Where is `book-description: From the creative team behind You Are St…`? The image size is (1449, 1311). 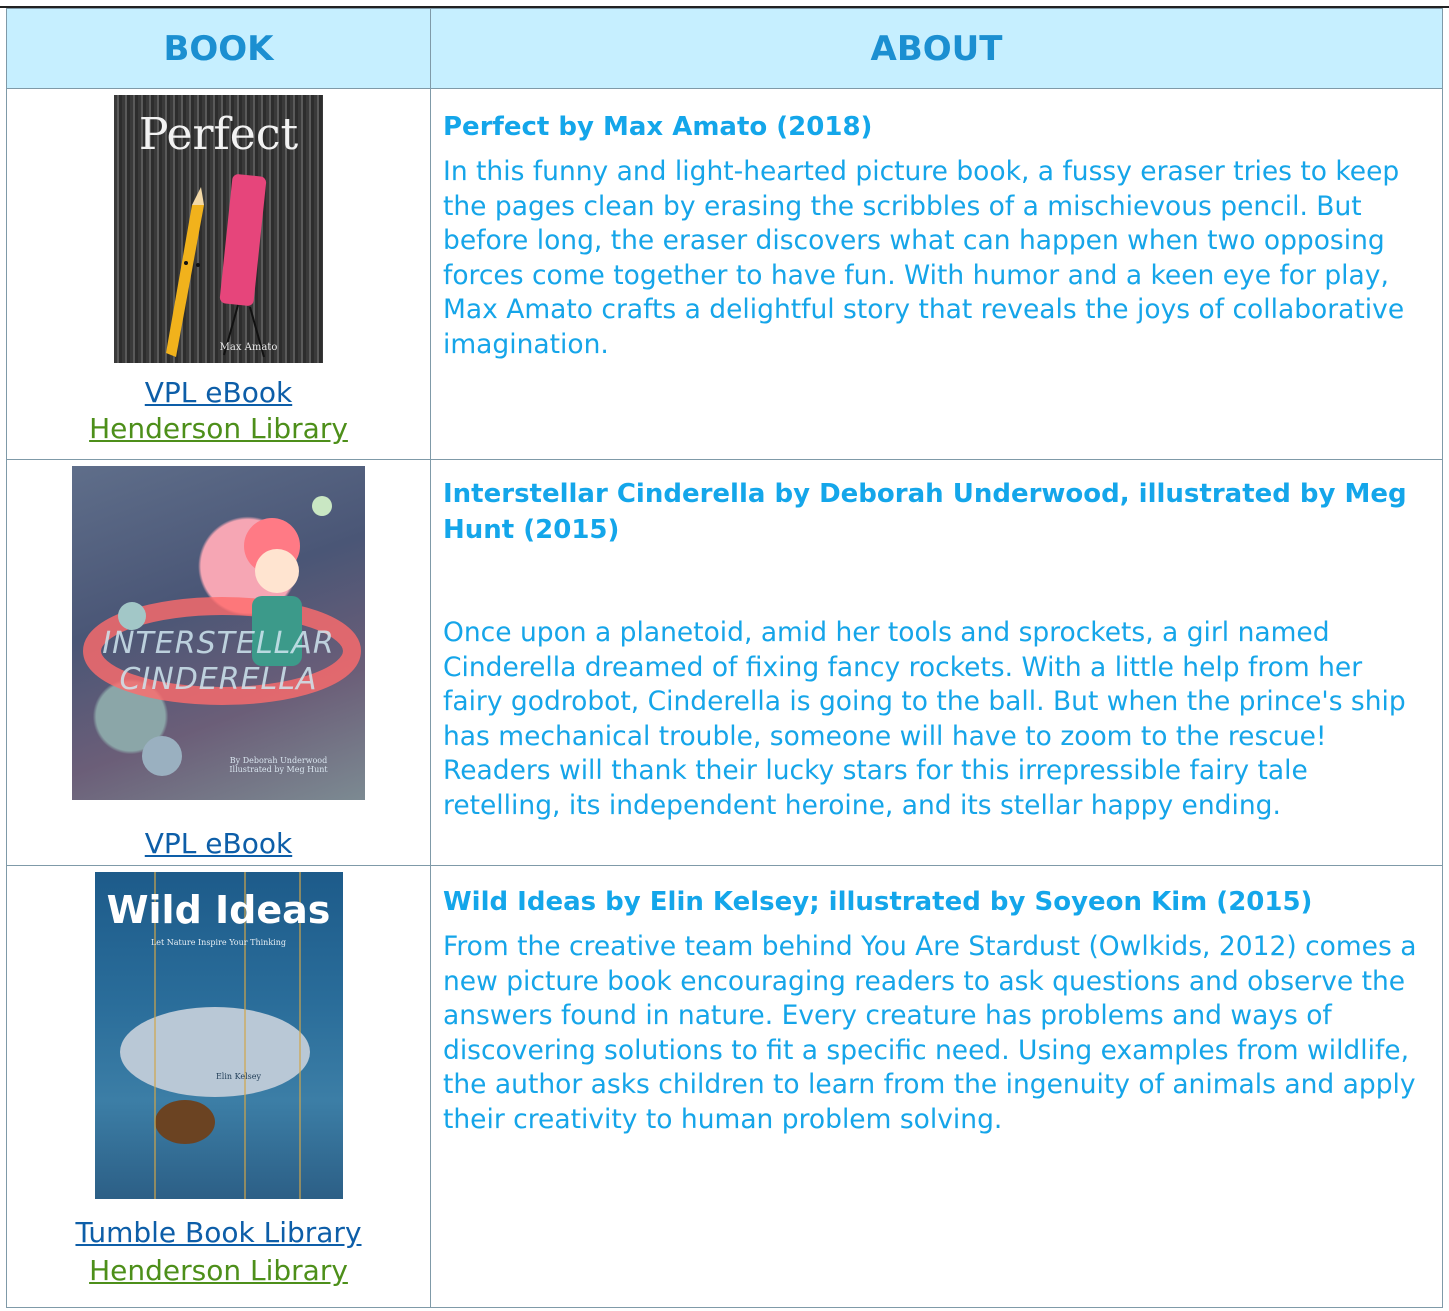
book-description: From the creative team behind You Are St… is located at coordinates (930, 1033).